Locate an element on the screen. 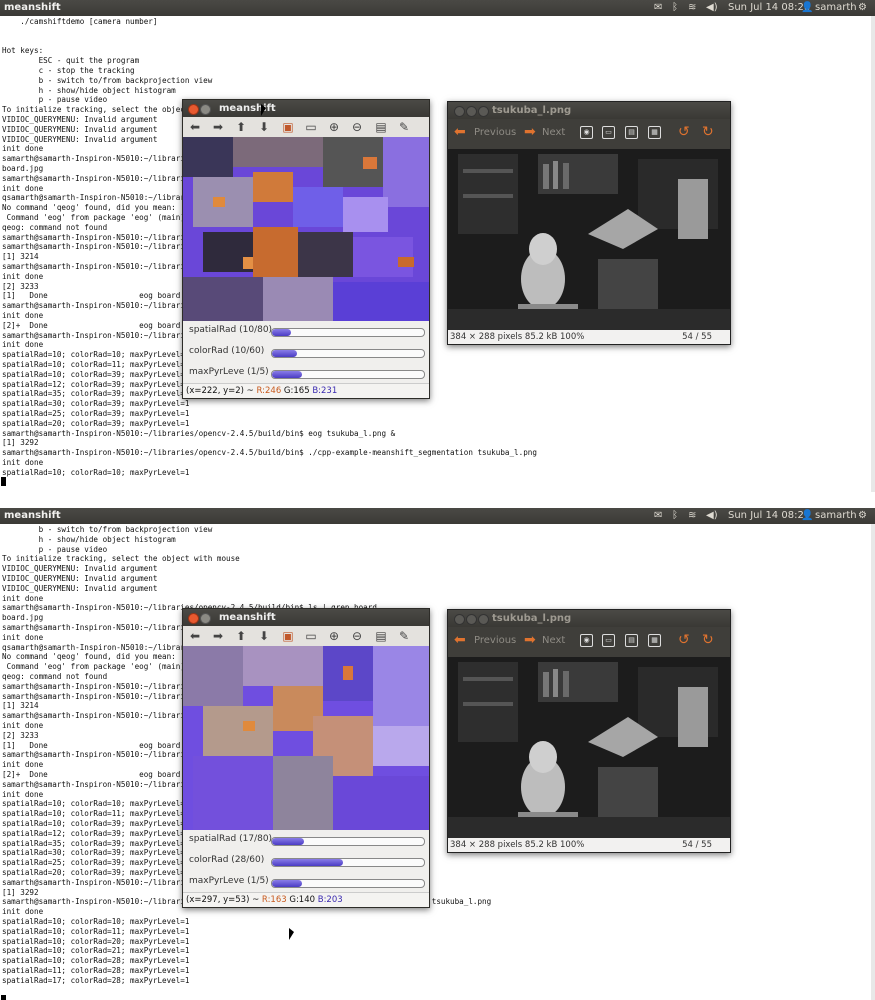 This screenshot has height=1000, width=875. clock: Sun Jul 14 08:27 is located at coordinates (769, 516).